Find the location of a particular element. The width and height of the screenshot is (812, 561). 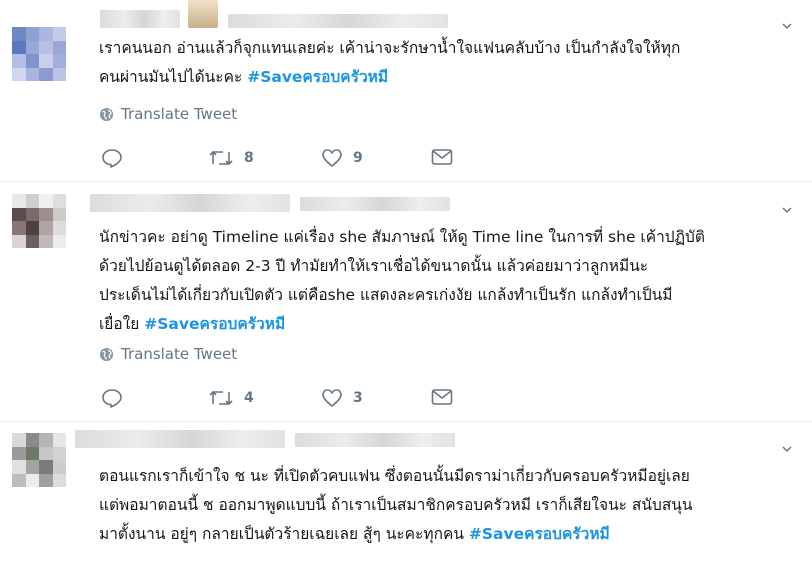

retweet-button: 4 is located at coordinates (231, 398).